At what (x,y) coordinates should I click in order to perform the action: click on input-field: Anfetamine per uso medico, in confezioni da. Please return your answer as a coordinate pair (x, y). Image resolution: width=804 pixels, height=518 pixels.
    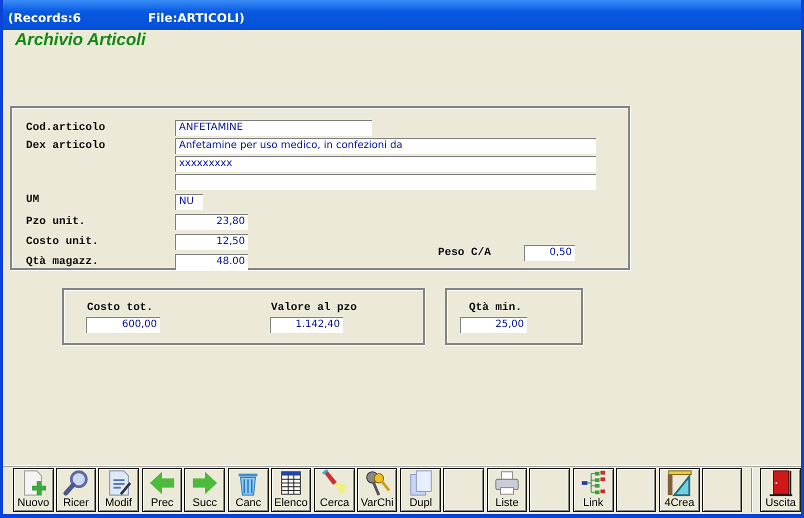
    Looking at the image, I should click on (385, 146).